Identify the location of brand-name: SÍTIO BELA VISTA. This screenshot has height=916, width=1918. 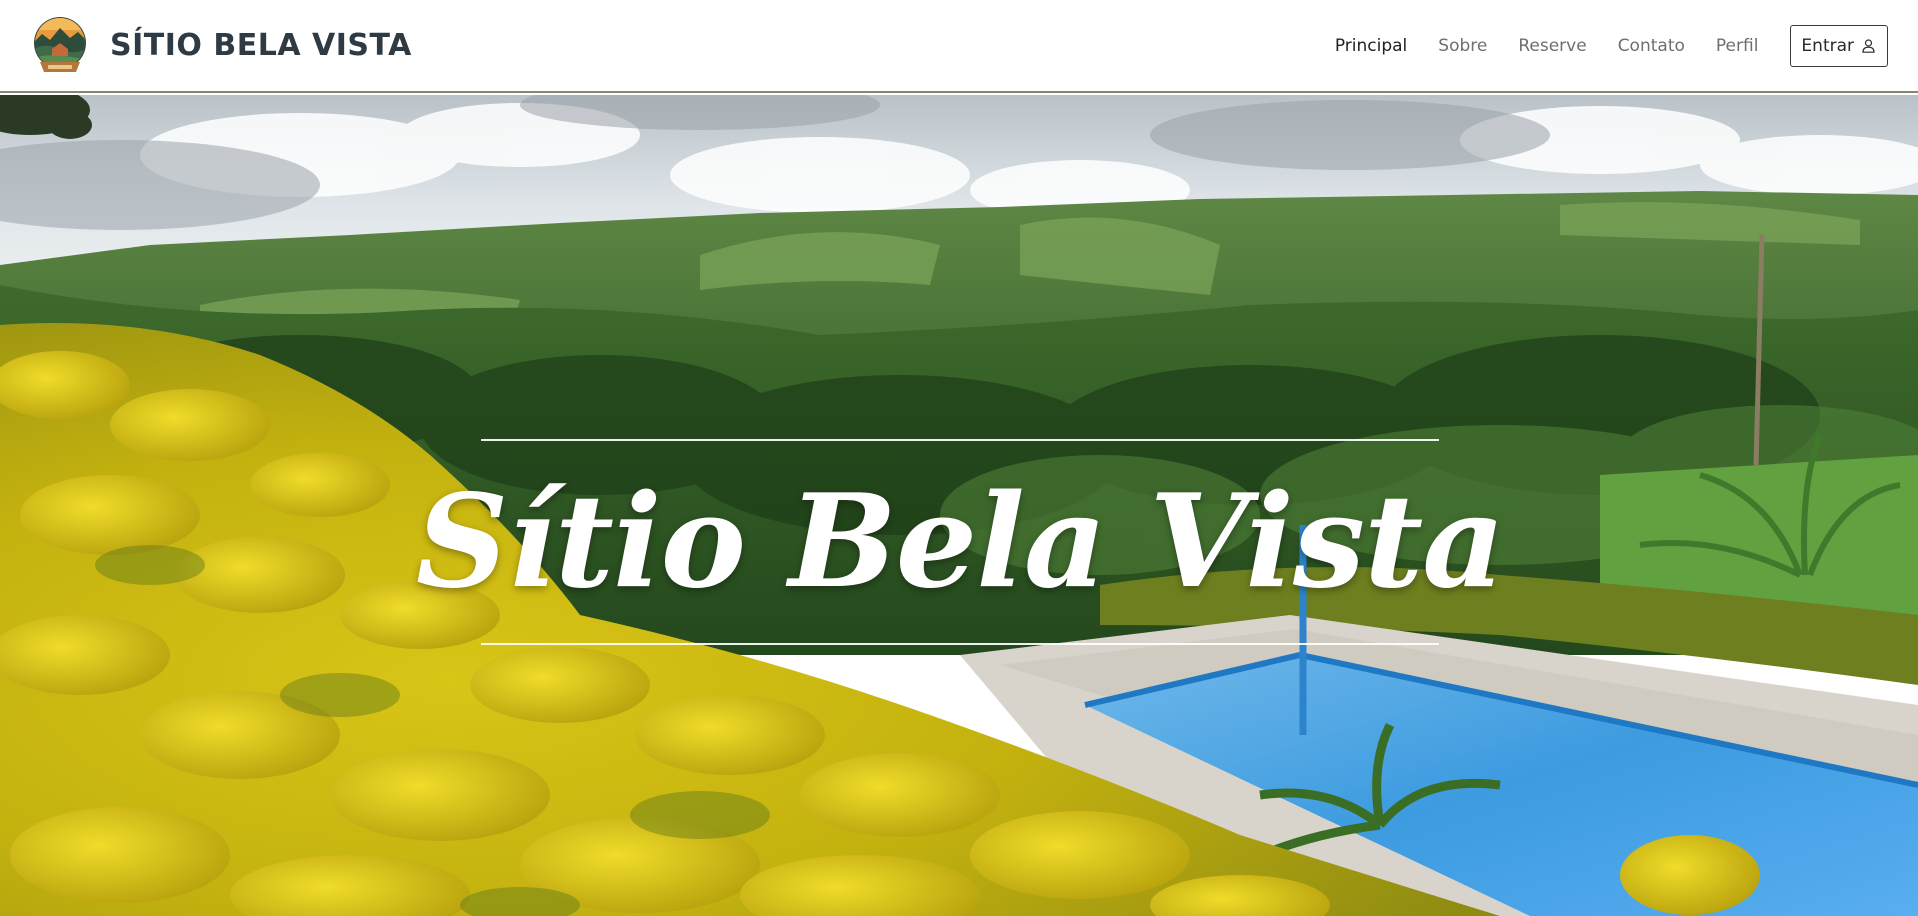
(261, 45).